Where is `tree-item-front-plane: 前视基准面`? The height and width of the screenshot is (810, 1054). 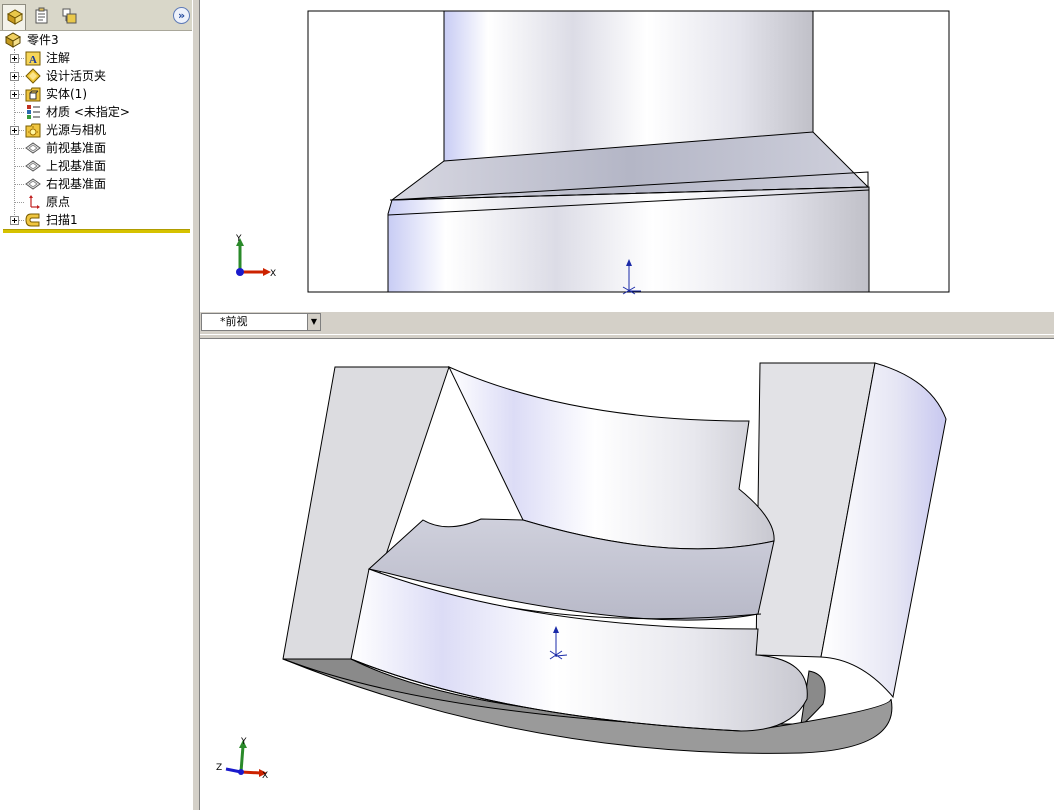 tree-item-front-plane: 前视基准面 is located at coordinates (95, 148).